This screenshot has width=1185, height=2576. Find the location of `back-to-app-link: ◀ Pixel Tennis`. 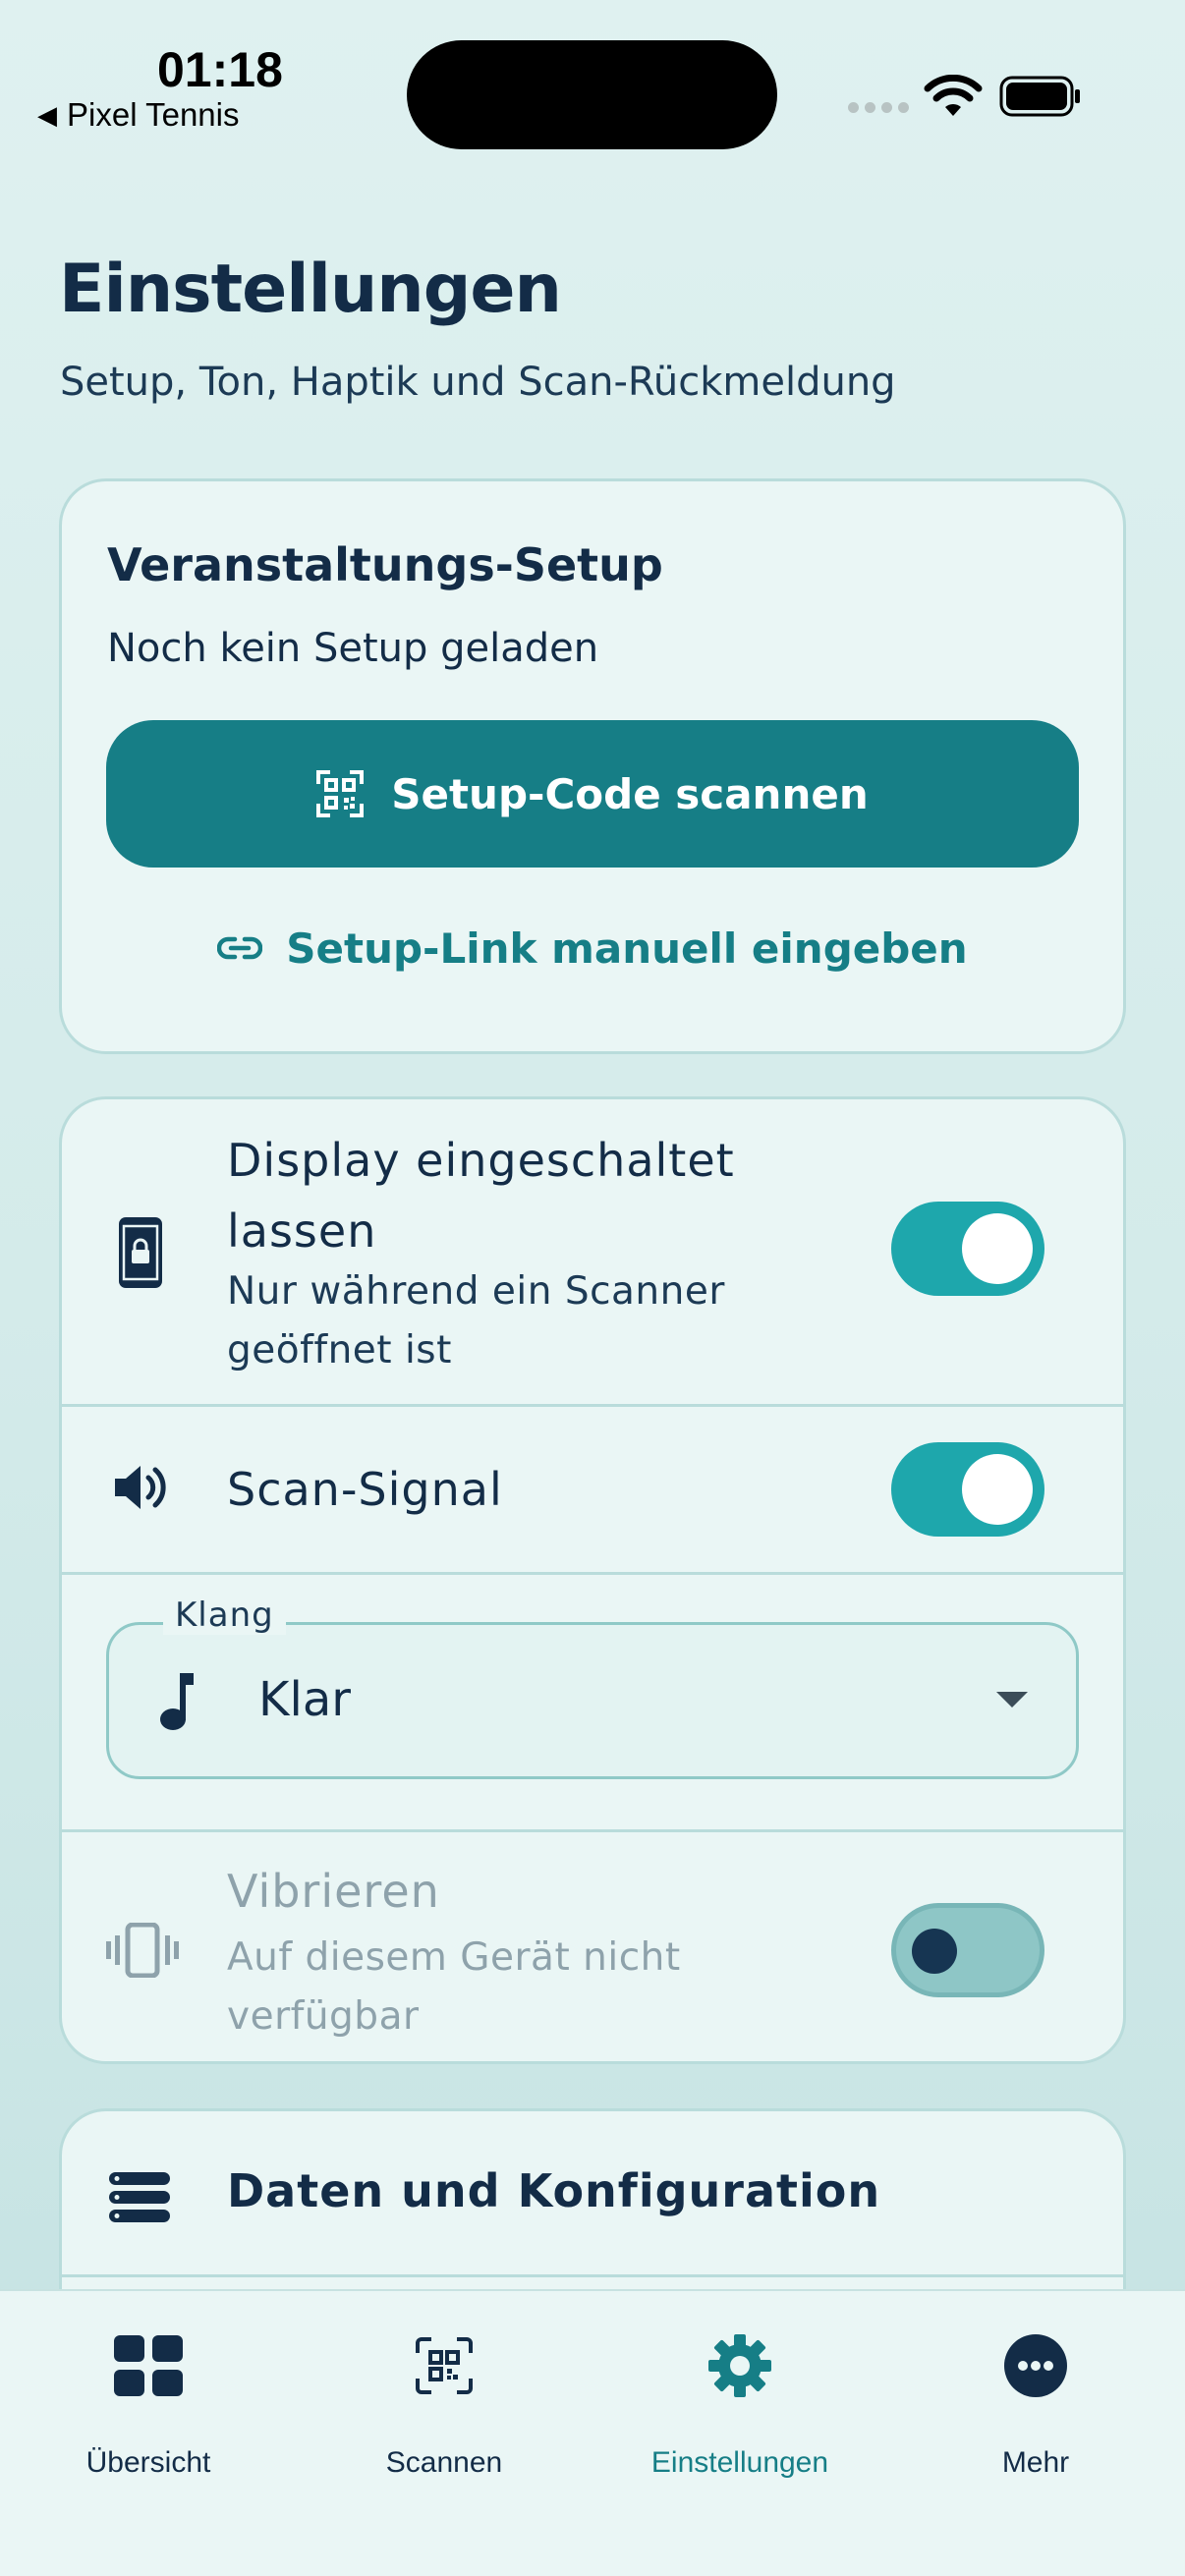

back-to-app-link: ◀ Pixel Tennis is located at coordinates (138, 115).